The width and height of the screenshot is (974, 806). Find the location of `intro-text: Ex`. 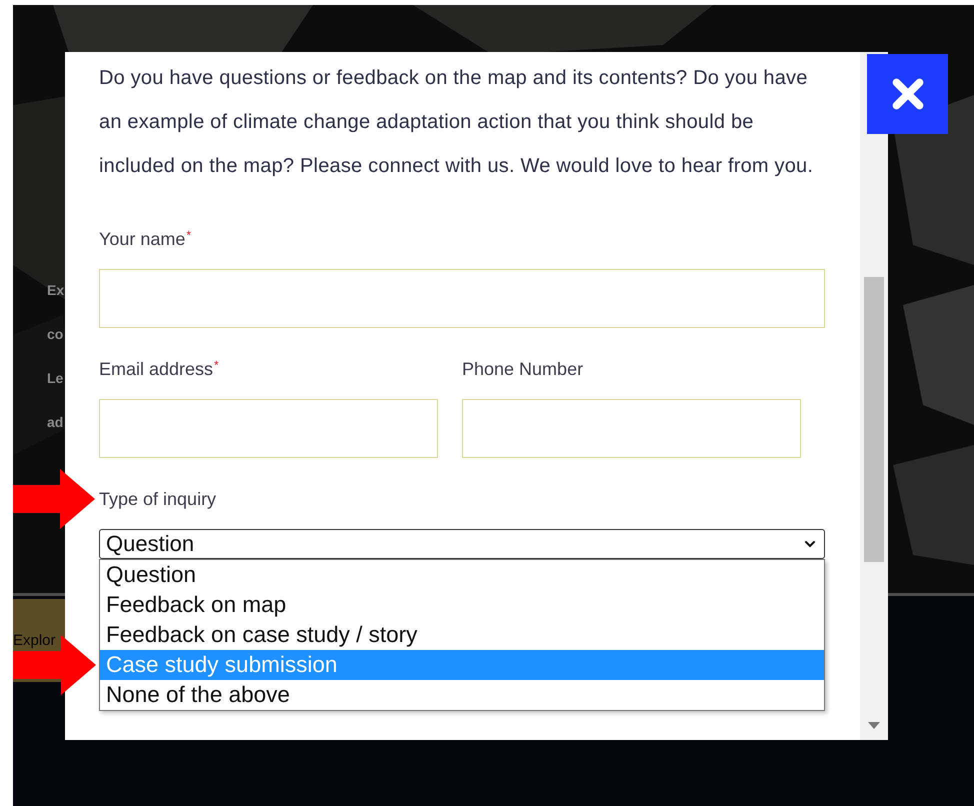

intro-text: Ex is located at coordinates (55, 290).